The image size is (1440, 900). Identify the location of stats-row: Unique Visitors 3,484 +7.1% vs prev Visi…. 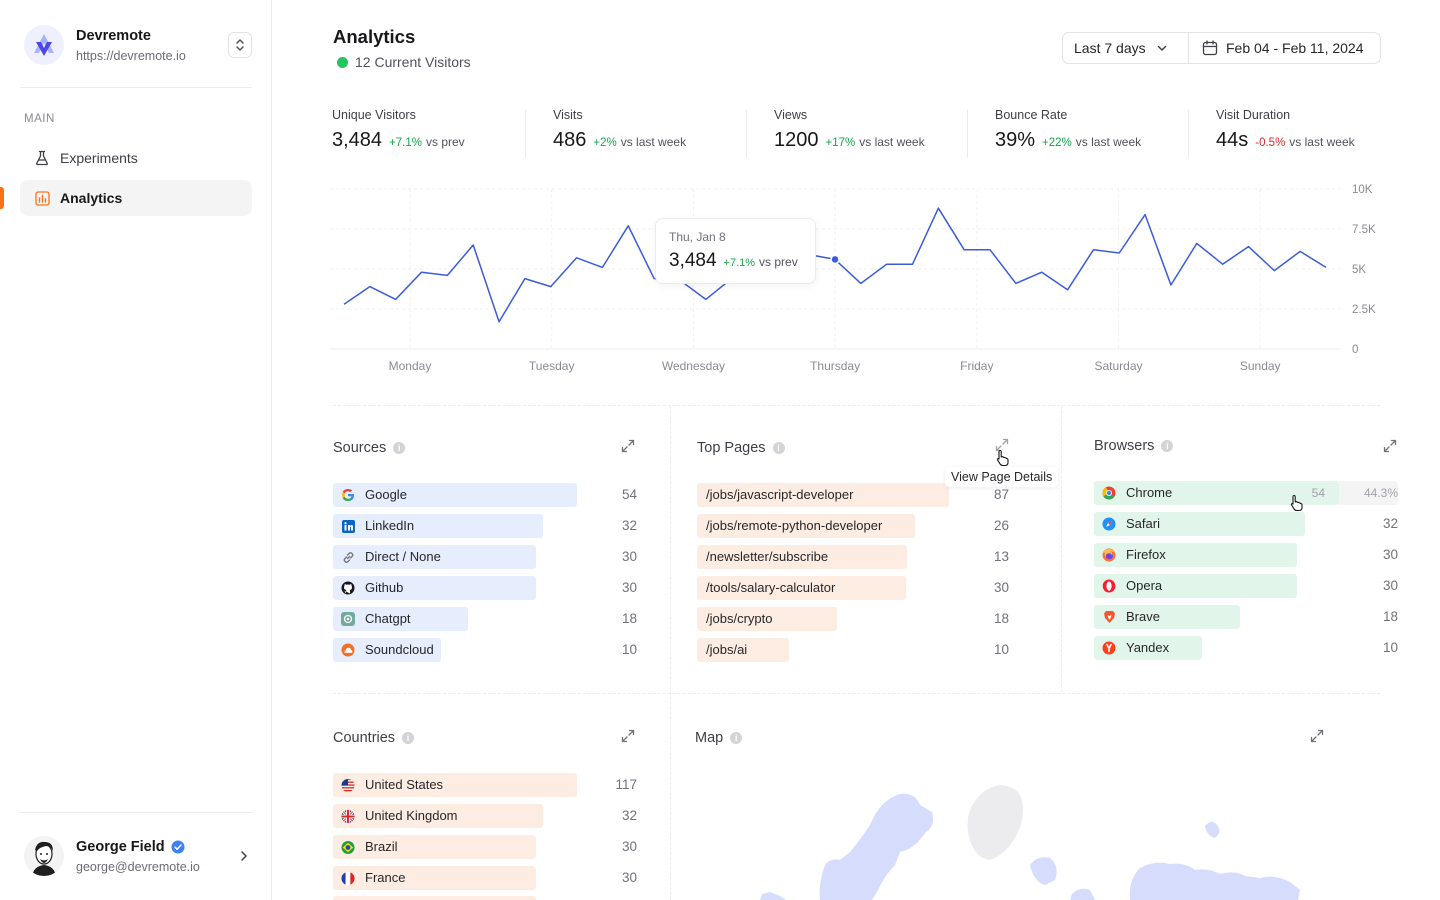
(857, 133).